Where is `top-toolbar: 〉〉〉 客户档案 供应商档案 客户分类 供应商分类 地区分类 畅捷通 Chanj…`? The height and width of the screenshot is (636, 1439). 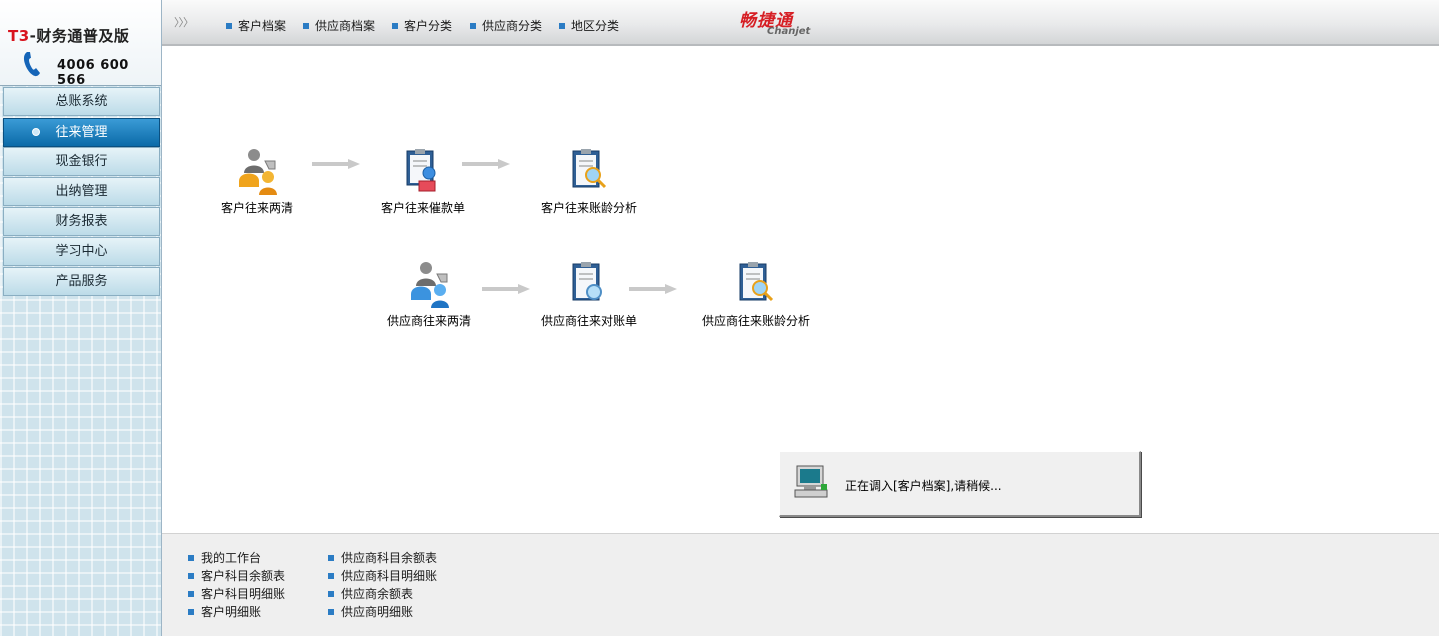
top-toolbar: 〉〉〉 客户档案 供应商档案 客户分类 供应商分类 地区分类 畅捷通 Chanj… is located at coordinates (800, 23).